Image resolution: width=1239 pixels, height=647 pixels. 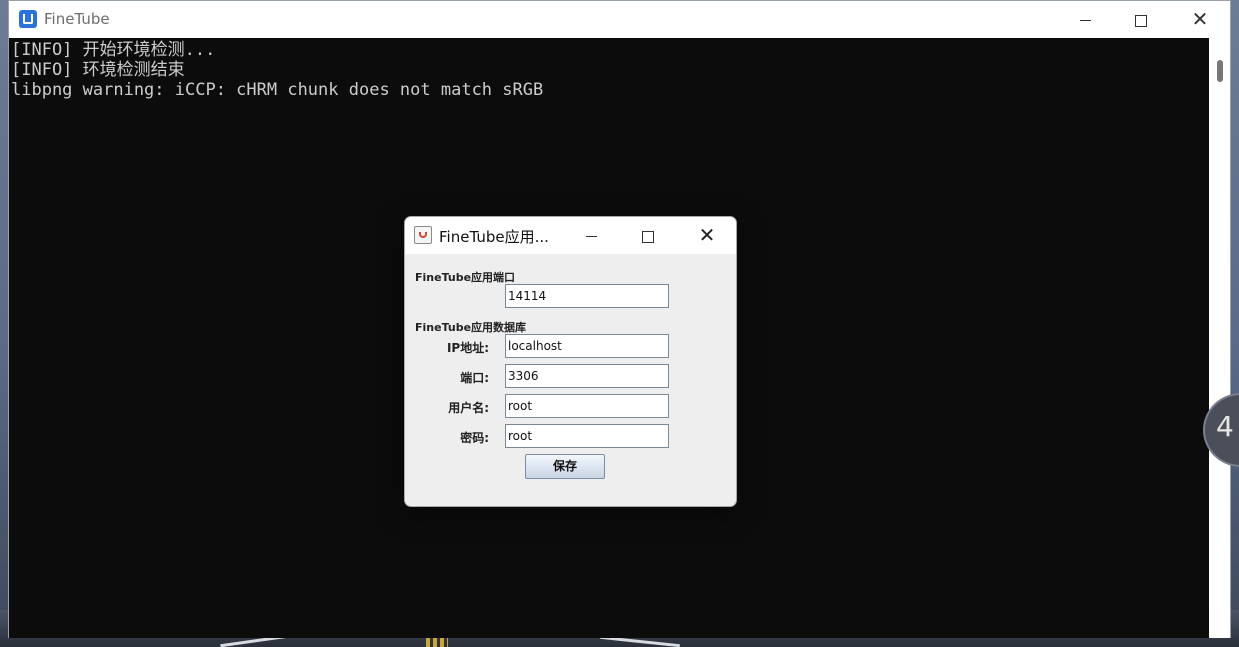 I want to click on dialog-titlebar: FineTube应用... ✕, so click(x=570, y=235).